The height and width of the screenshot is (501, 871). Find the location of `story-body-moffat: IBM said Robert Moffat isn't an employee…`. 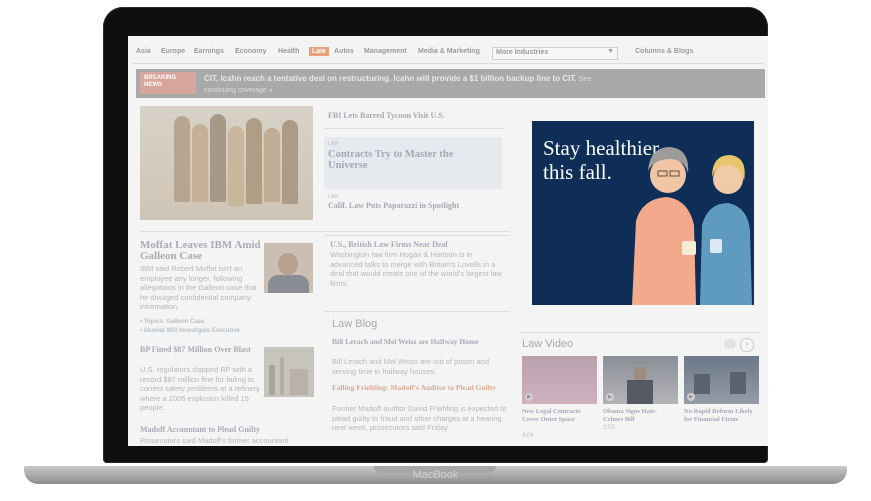

story-body-moffat: IBM said Robert Moffat isn't an employee… is located at coordinates (198, 287).